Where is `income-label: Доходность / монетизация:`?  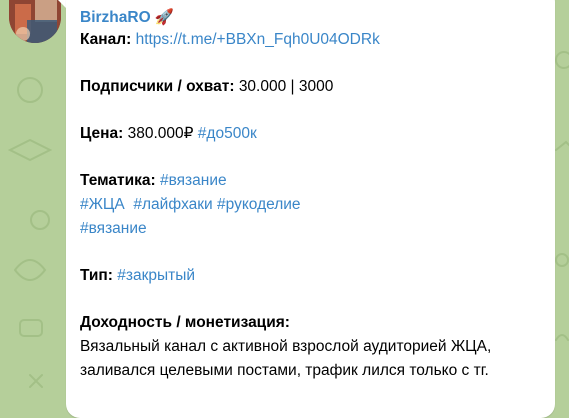 income-label: Доходность / монетизация: is located at coordinates (185, 322).